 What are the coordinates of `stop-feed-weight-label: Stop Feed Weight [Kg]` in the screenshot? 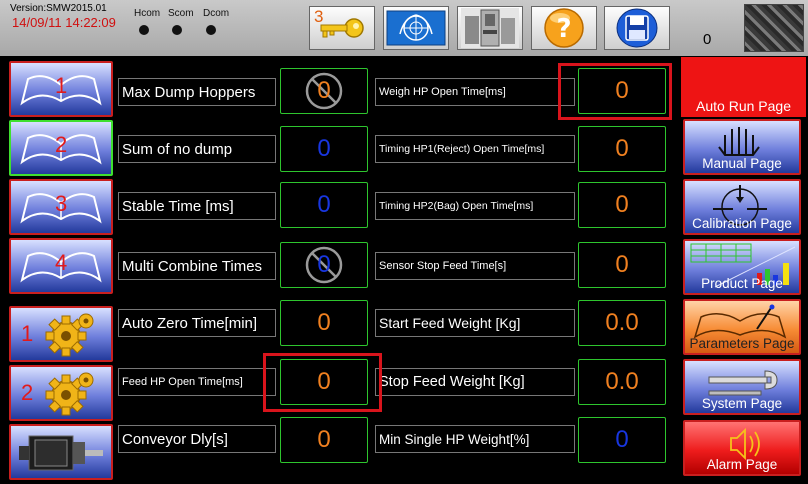 It's located at (475, 382).